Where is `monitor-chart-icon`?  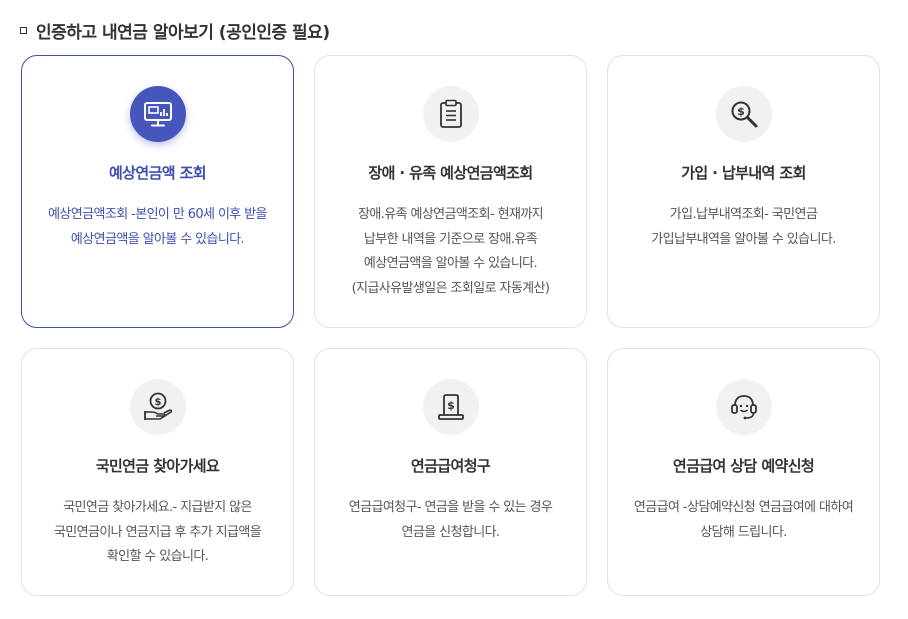
monitor-chart-icon is located at coordinates (157, 114).